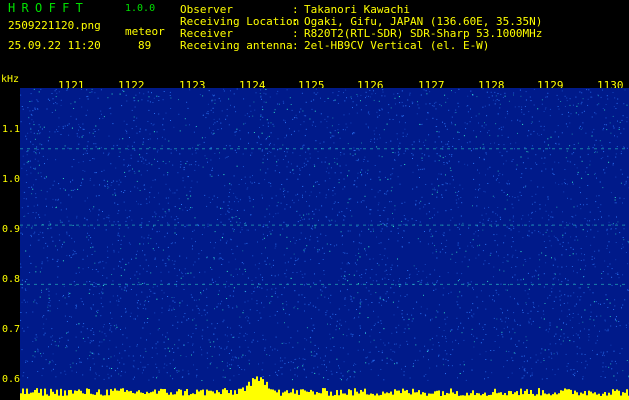 Image resolution: width=629 pixels, height=400 pixels. I want to click on y-tick-label: 1.0, so click(11, 179).